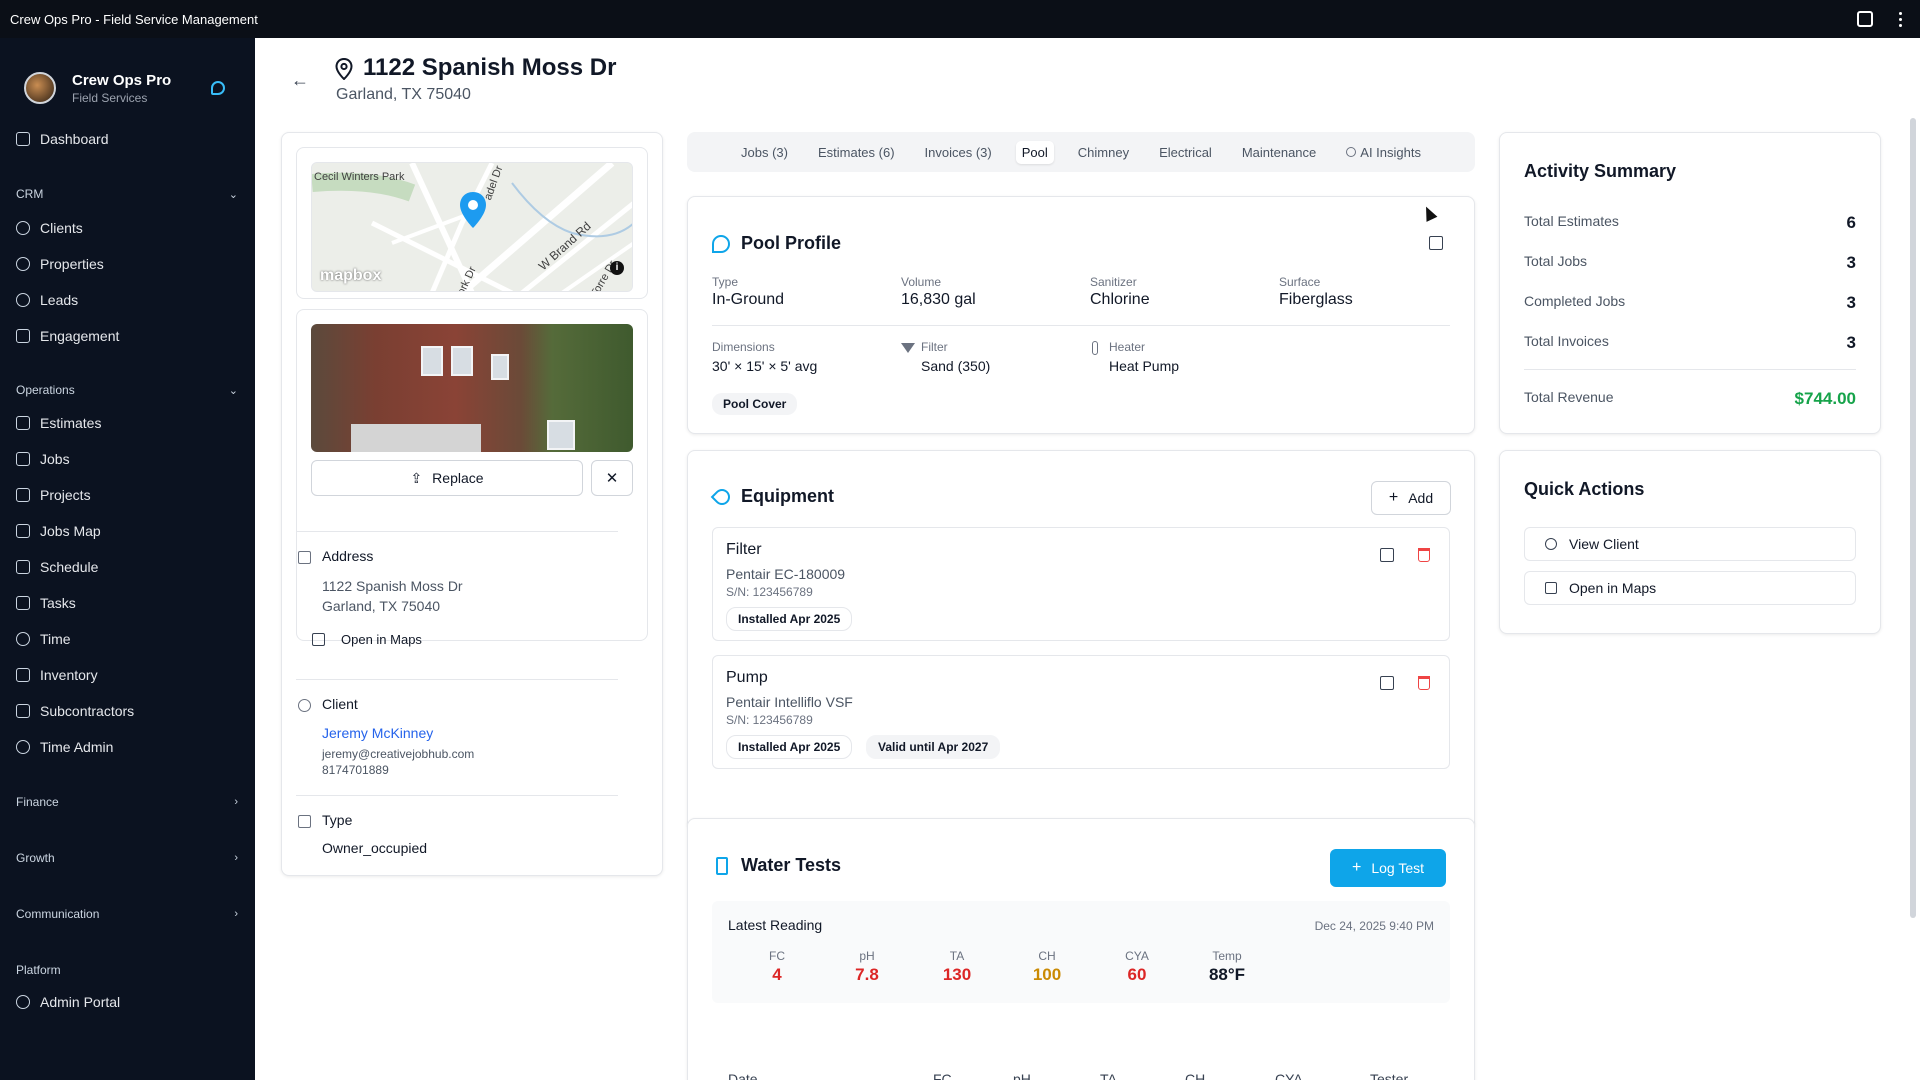 Image resolution: width=1920 pixels, height=1080 pixels. Describe the element at coordinates (67, 336) in the screenshot. I see `sidebar-item-engagement: Engagement` at that location.